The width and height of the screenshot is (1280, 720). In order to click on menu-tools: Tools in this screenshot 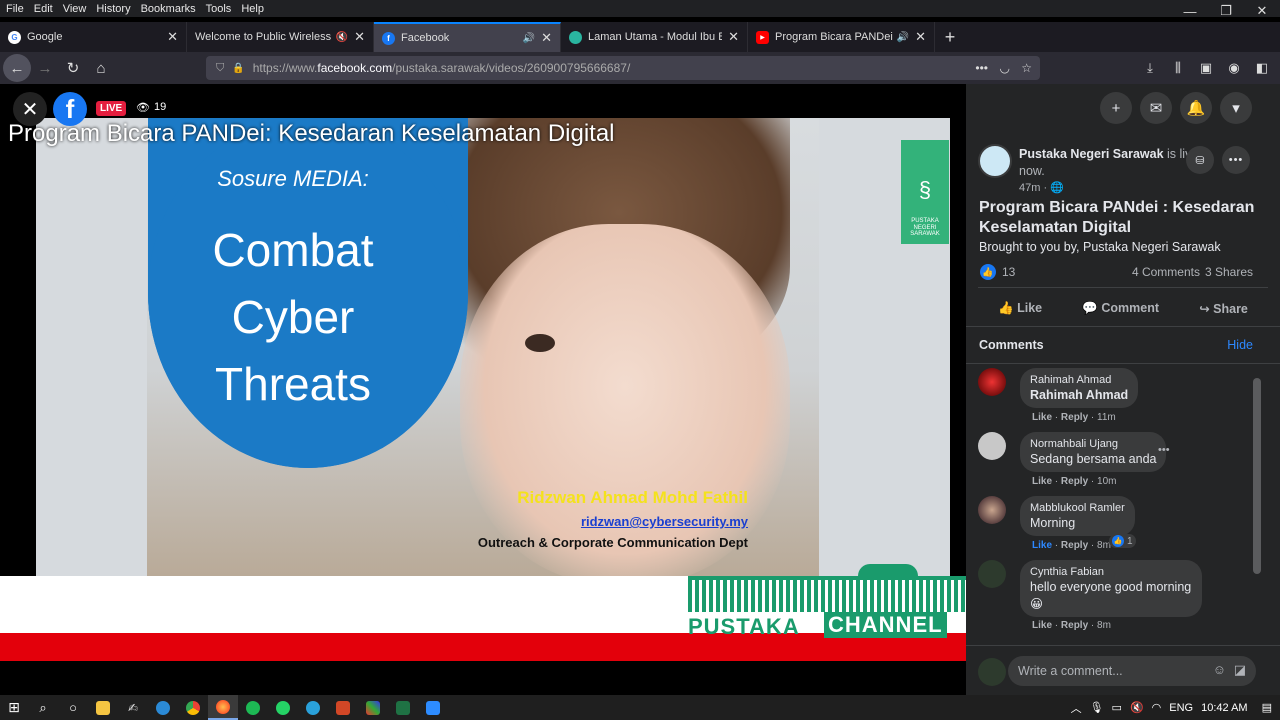, I will do `click(219, 9)`.